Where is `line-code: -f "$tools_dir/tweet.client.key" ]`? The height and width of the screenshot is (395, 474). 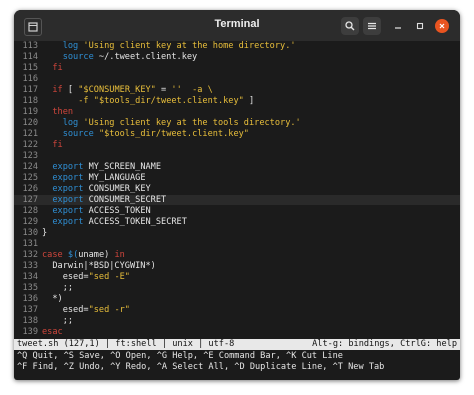 line-code: -f "$tools_dir/tweet.client.key" ] is located at coordinates (166, 101).